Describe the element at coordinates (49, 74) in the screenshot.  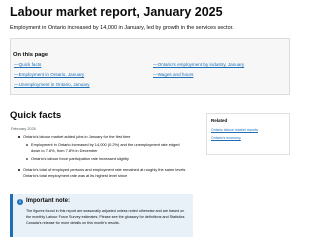
I see `on-this-page-link: Employment in Ontario, January` at that location.